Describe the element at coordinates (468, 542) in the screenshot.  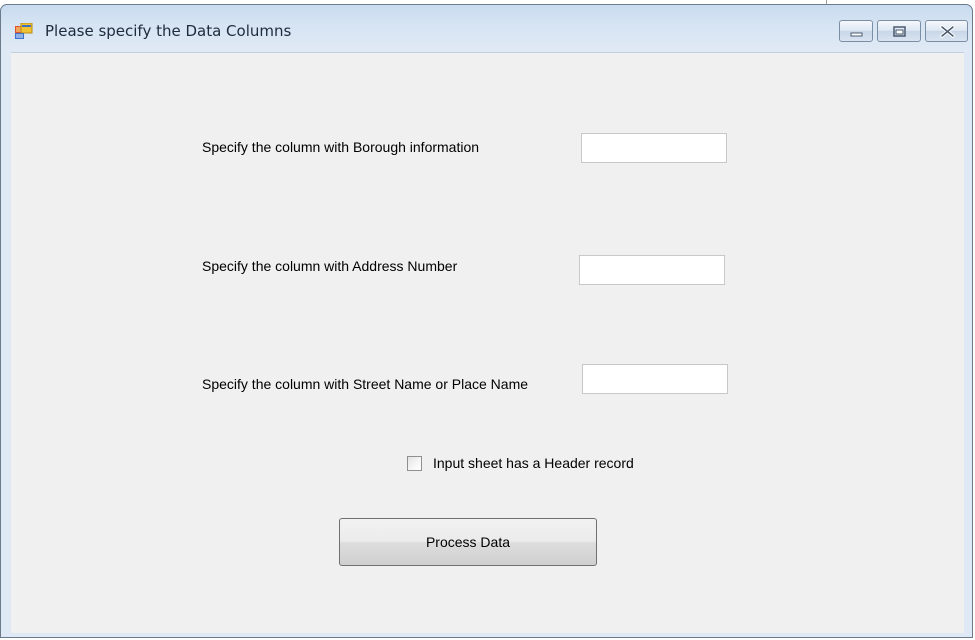
I see `process-data-button: Process Data` at that location.